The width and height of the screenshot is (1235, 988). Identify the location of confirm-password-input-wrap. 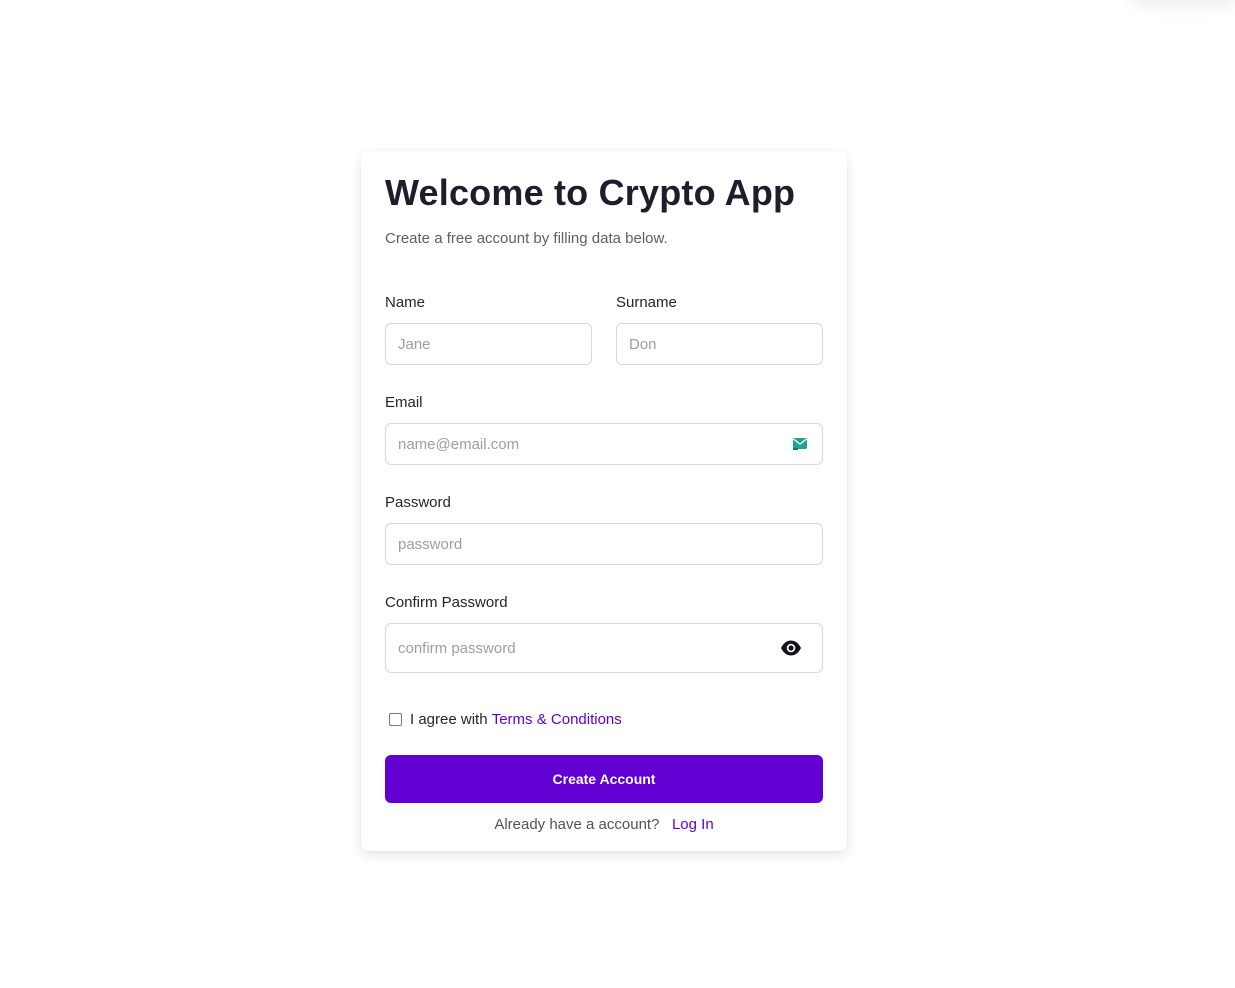
(604, 648).